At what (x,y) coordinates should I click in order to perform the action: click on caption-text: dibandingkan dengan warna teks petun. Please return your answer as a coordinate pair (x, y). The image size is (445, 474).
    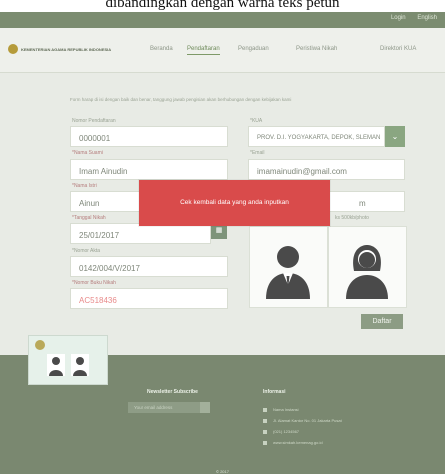
    Looking at the image, I should click on (222, 6).